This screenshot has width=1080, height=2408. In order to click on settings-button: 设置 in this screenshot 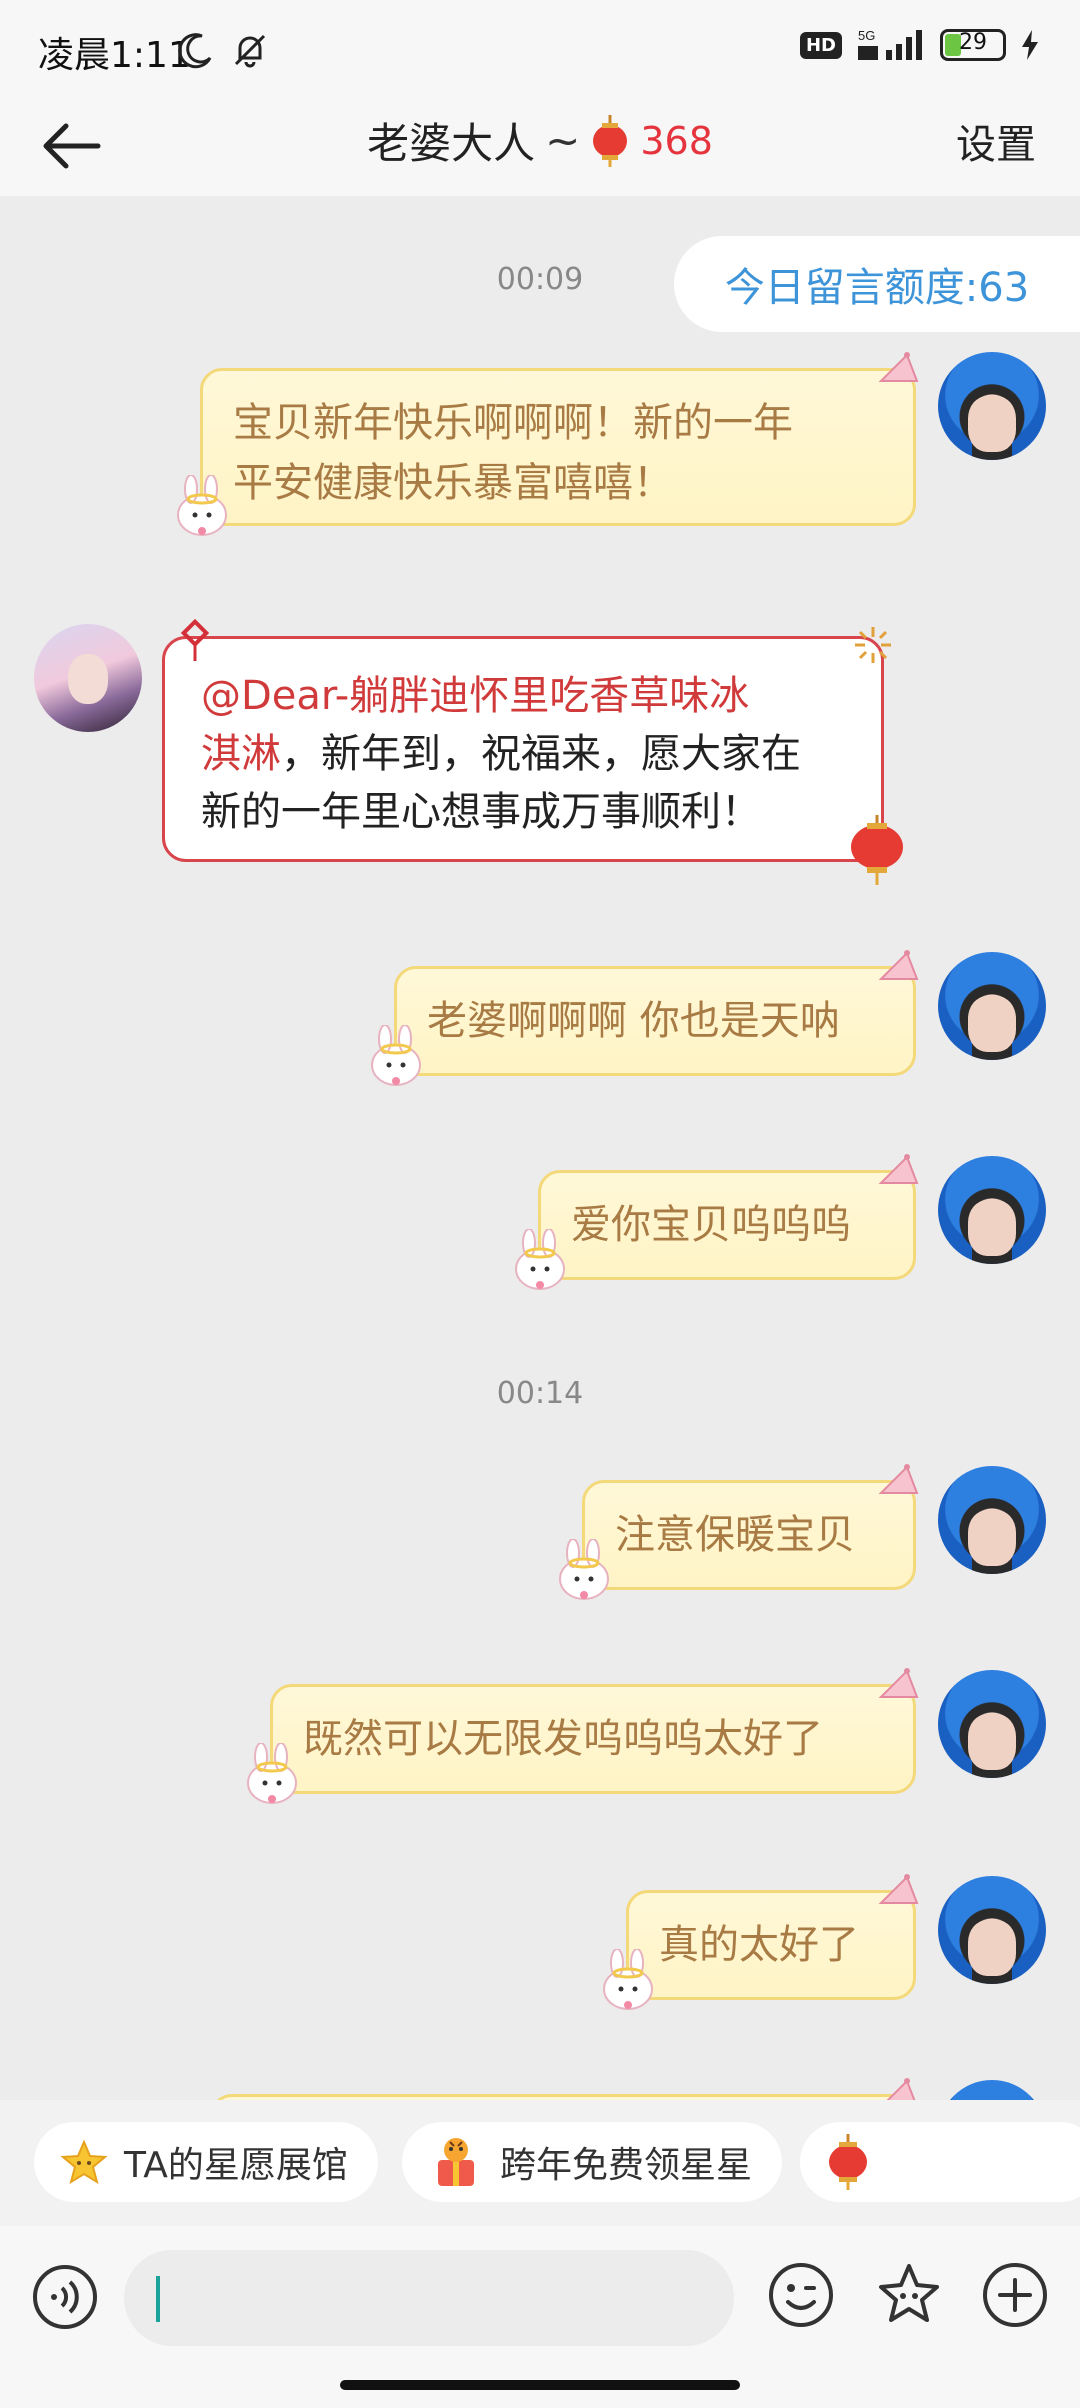, I will do `click(996, 141)`.